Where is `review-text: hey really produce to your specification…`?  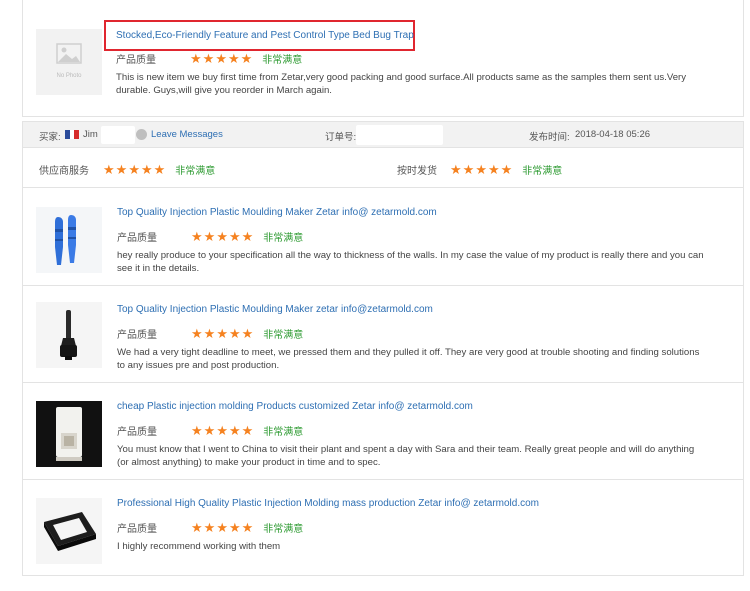 review-text: hey really produce to your specification… is located at coordinates (410, 262).